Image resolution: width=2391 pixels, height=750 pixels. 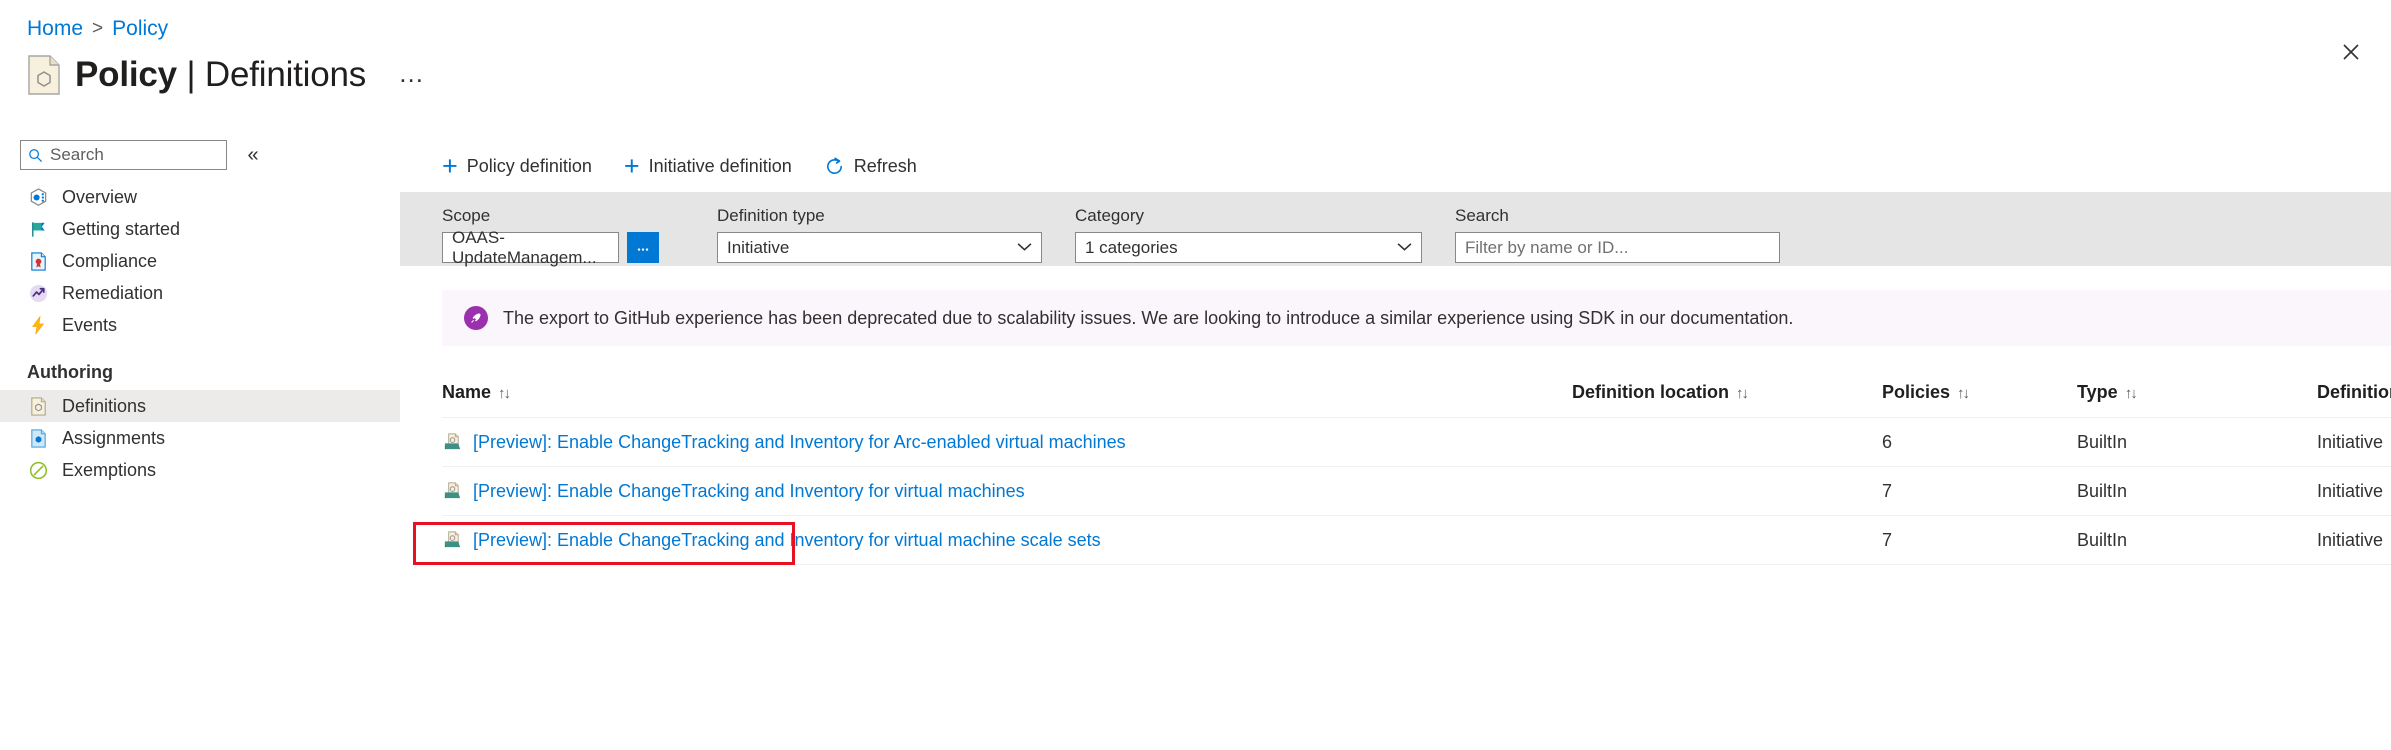 What do you see at coordinates (1916, 392) in the screenshot?
I see `column-label: Policies` at bounding box center [1916, 392].